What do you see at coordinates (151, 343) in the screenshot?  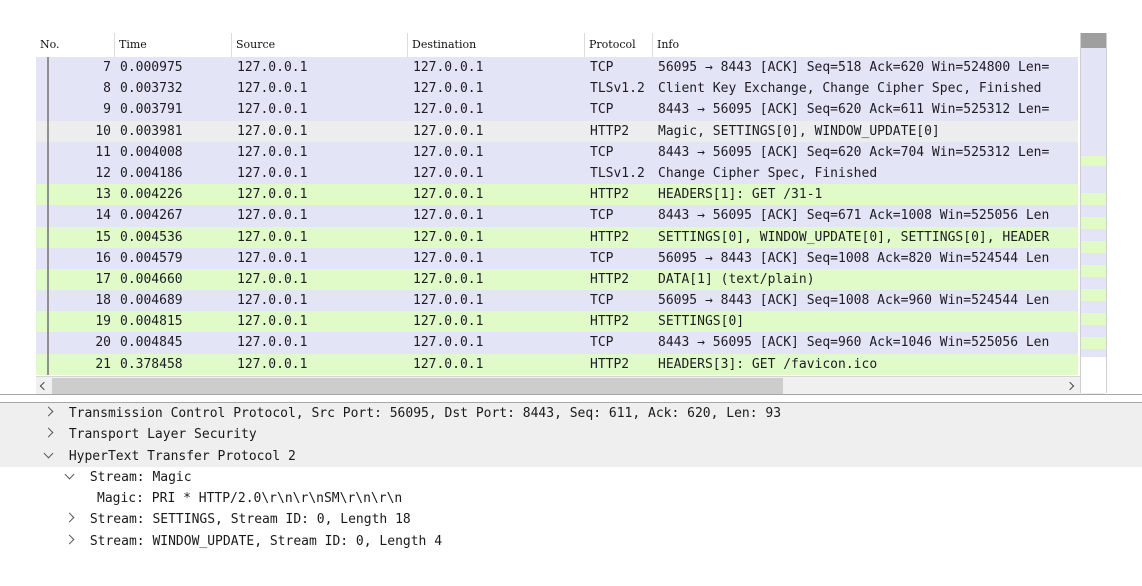 I see `cell-time: 0.004845` at bounding box center [151, 343].